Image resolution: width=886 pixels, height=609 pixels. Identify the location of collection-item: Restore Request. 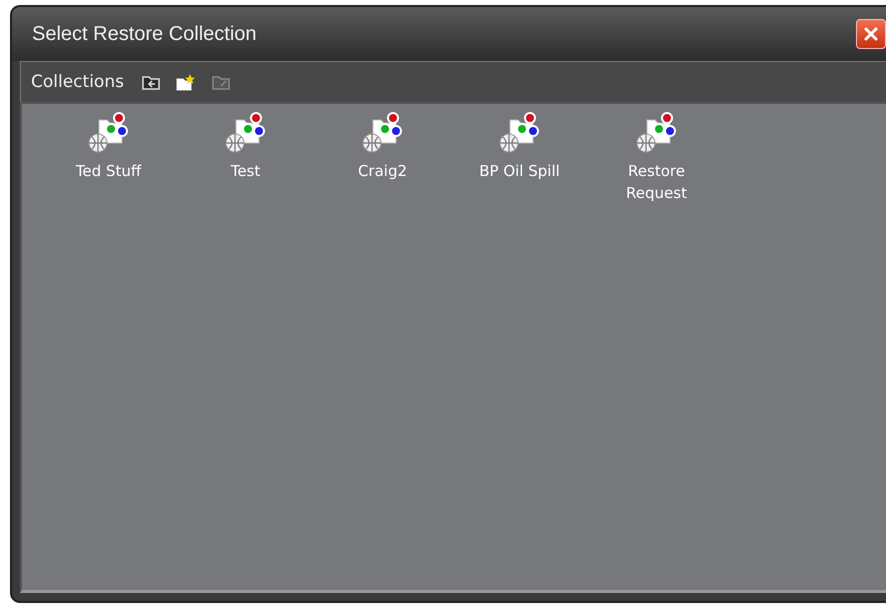
(656, 158).